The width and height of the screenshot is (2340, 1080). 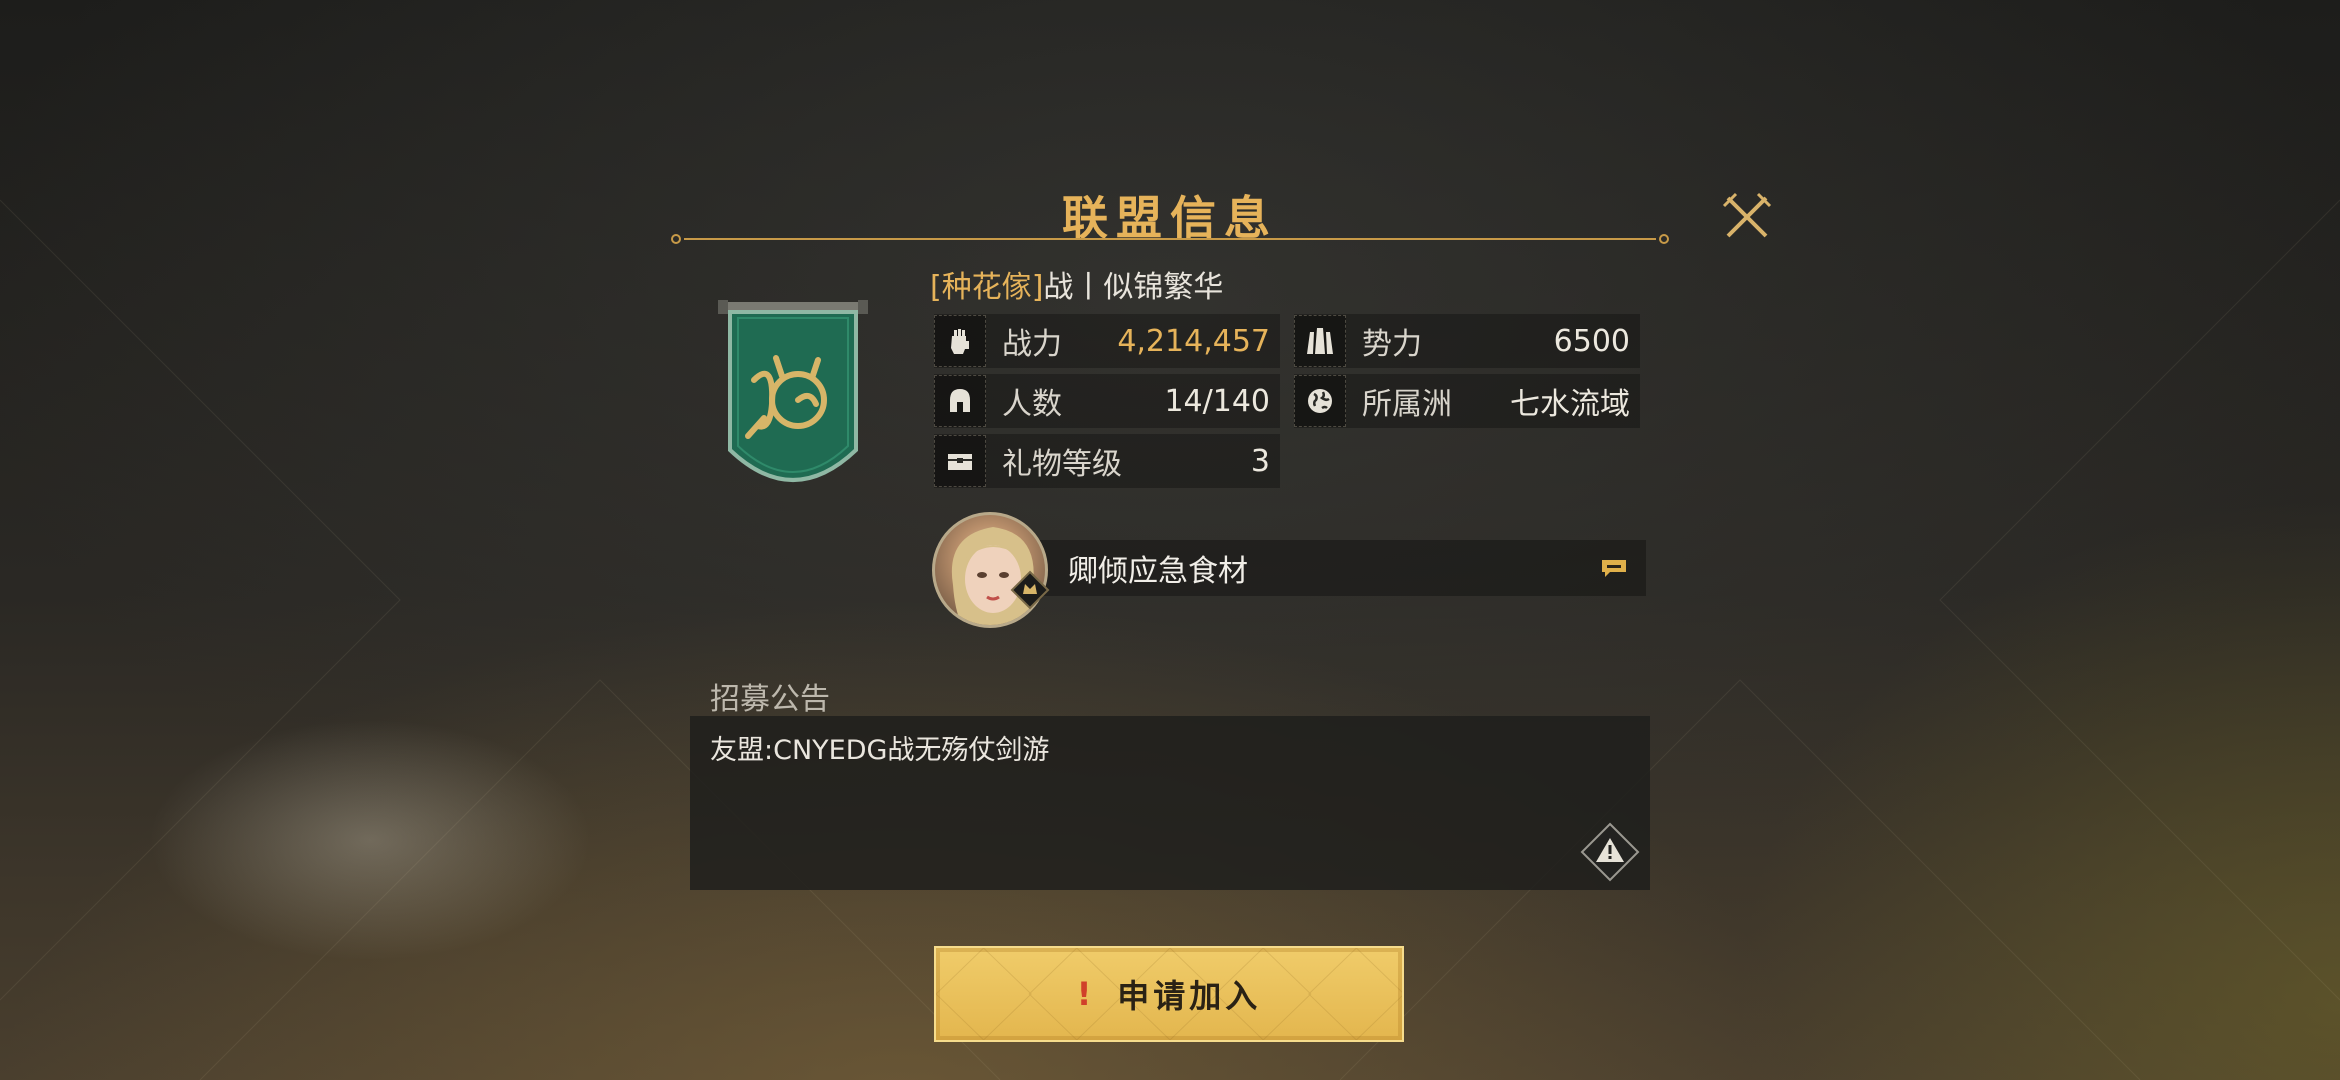 What do you see at coordinates (1747, 217) in the screenshot?
I see `close-icon` at bounding box center [1747, 217].